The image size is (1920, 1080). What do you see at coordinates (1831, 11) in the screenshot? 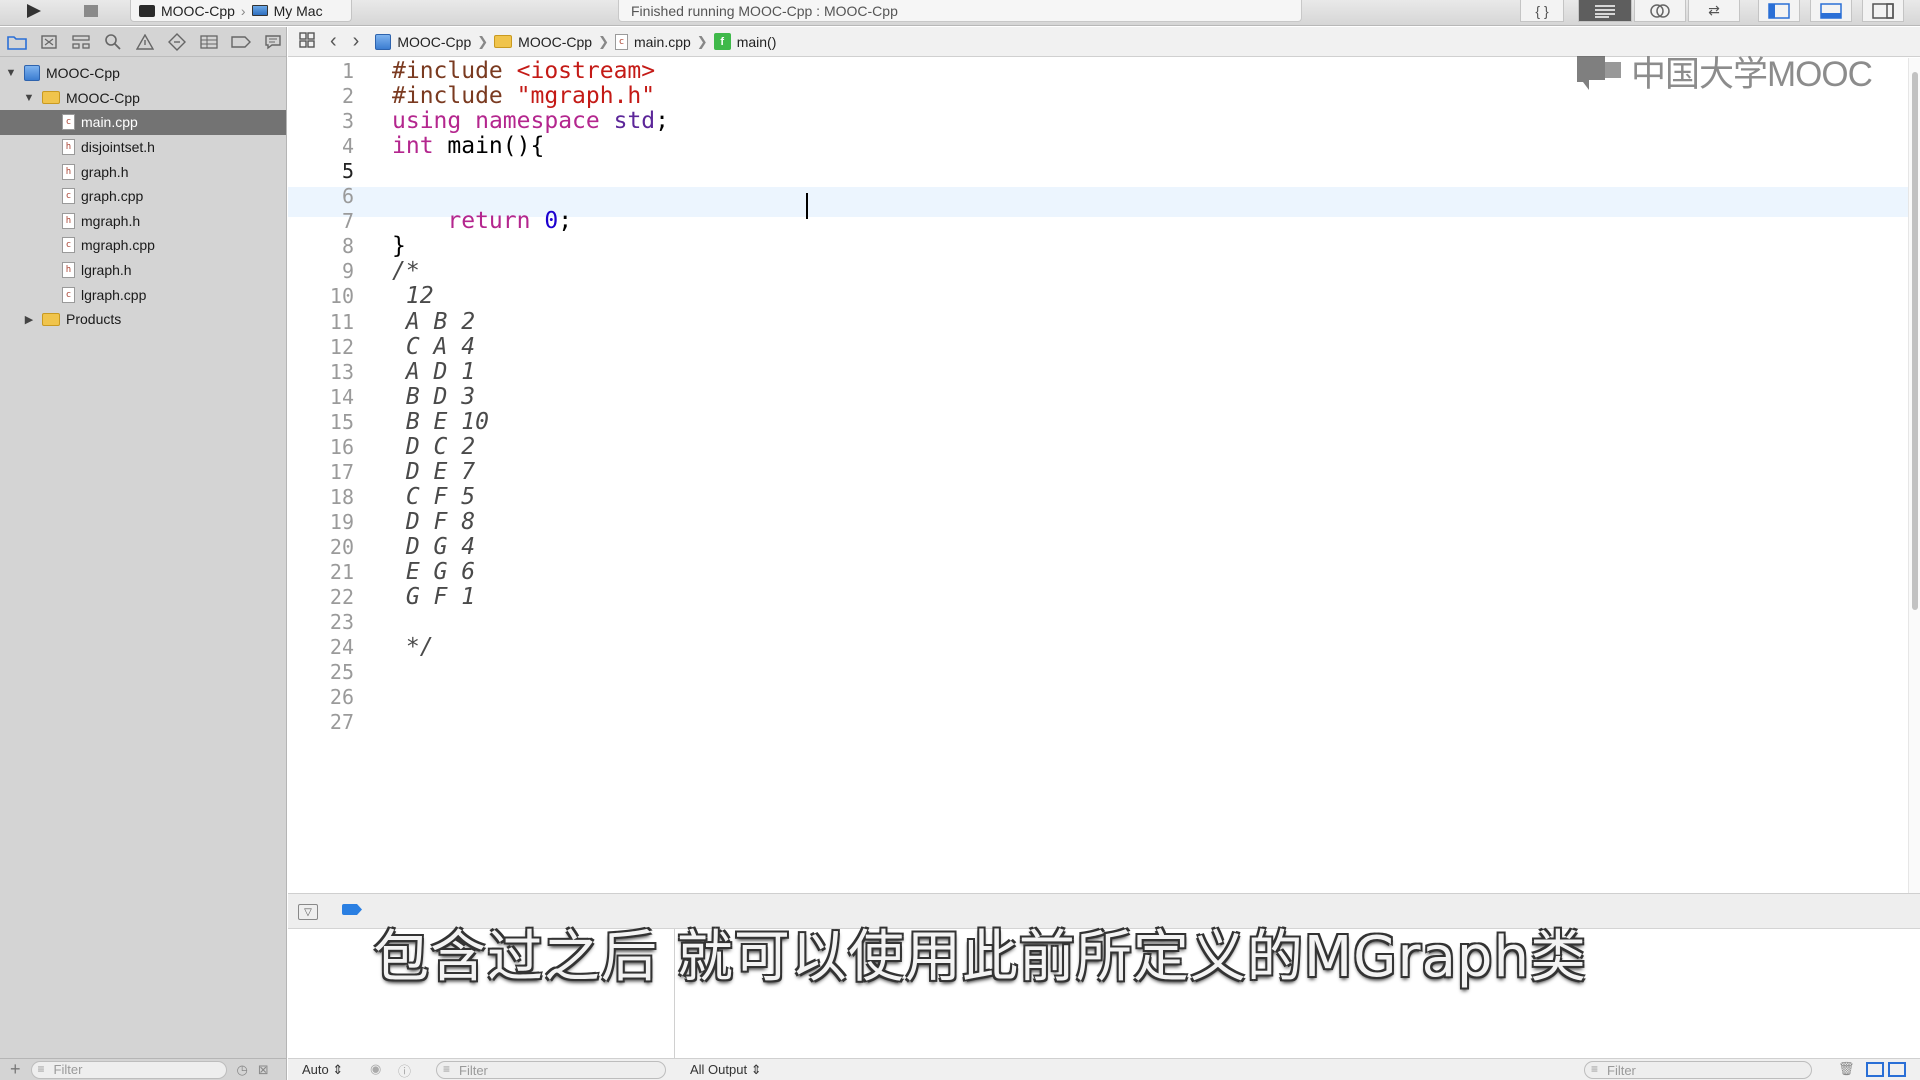
I see `toggle-debug-area-button` at bounding box center [1831, 11].